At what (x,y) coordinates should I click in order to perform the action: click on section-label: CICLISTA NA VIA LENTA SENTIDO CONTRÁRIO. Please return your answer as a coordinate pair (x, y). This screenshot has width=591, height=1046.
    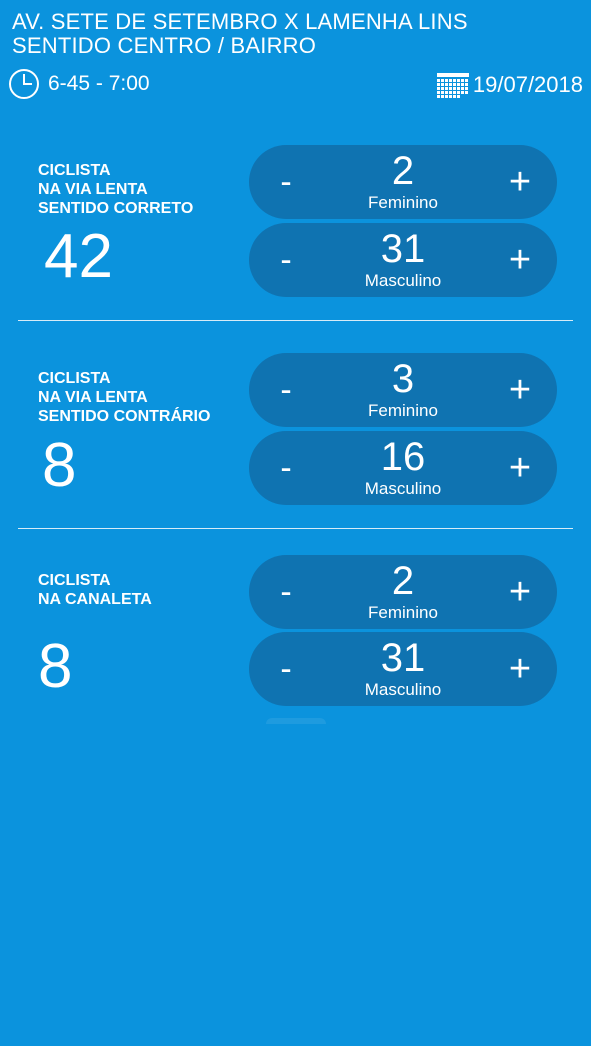
    Looking at the image, I should click on (124, 397).